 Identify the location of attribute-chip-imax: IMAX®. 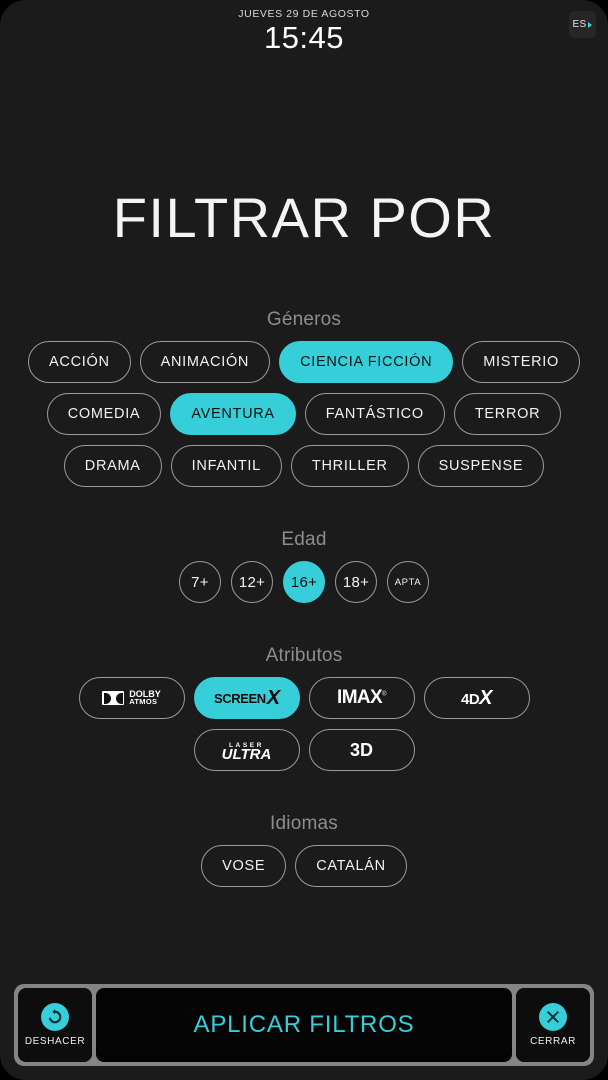
(361, 698).